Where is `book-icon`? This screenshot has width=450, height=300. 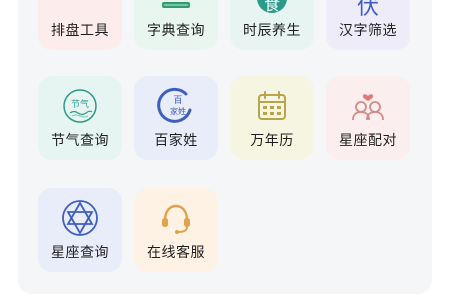 book-icon is located at coordinates (176, 8).